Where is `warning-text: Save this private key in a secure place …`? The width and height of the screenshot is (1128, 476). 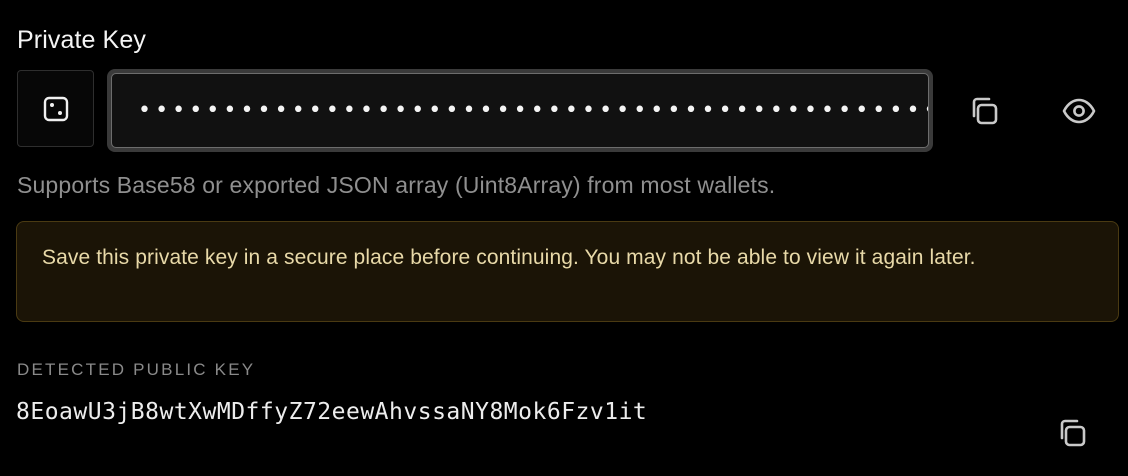 warning-text: Save this private key in a secure place … is located at coordinates (509, 257).